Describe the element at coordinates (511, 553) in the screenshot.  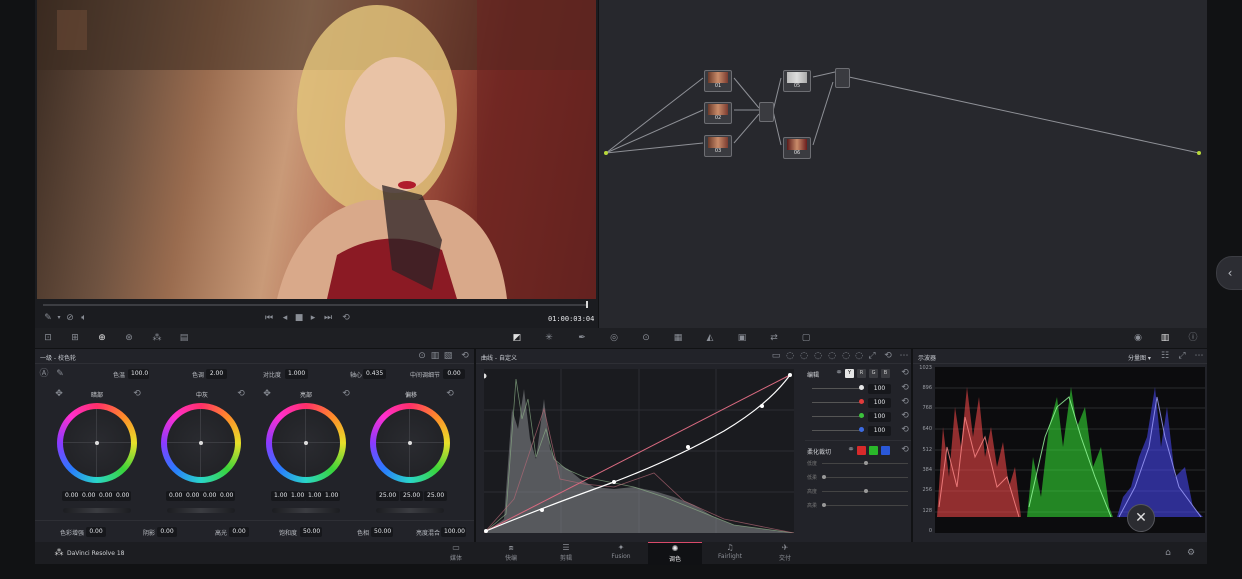
I see `page-tab-cut: ⧈ 快编` at that location.